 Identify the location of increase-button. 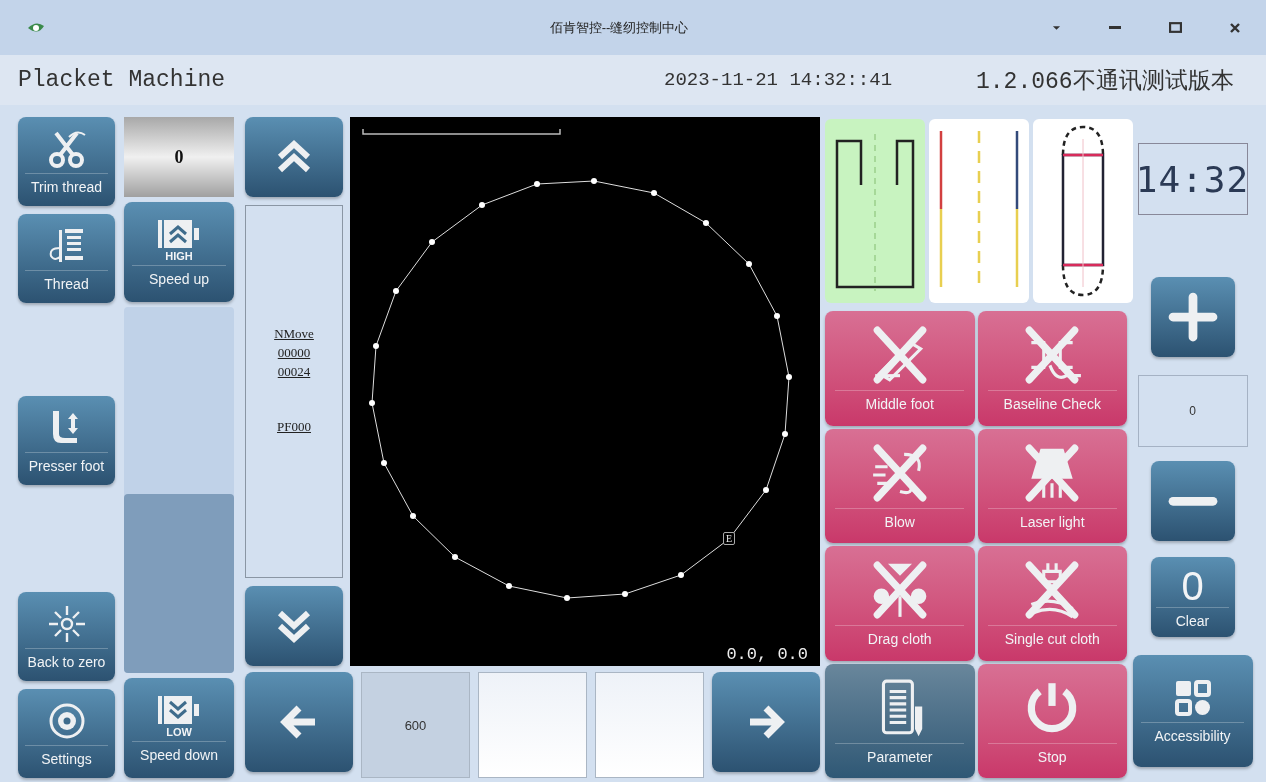
(1192, 317).